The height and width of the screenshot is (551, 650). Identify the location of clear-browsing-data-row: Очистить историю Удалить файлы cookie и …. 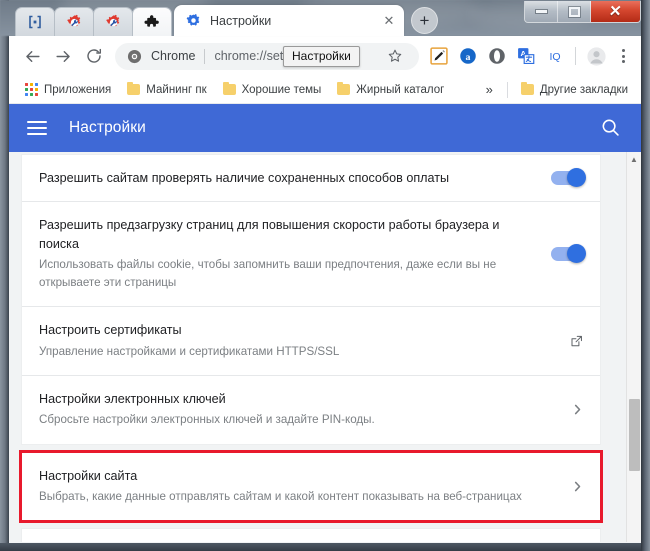
(311, 535).